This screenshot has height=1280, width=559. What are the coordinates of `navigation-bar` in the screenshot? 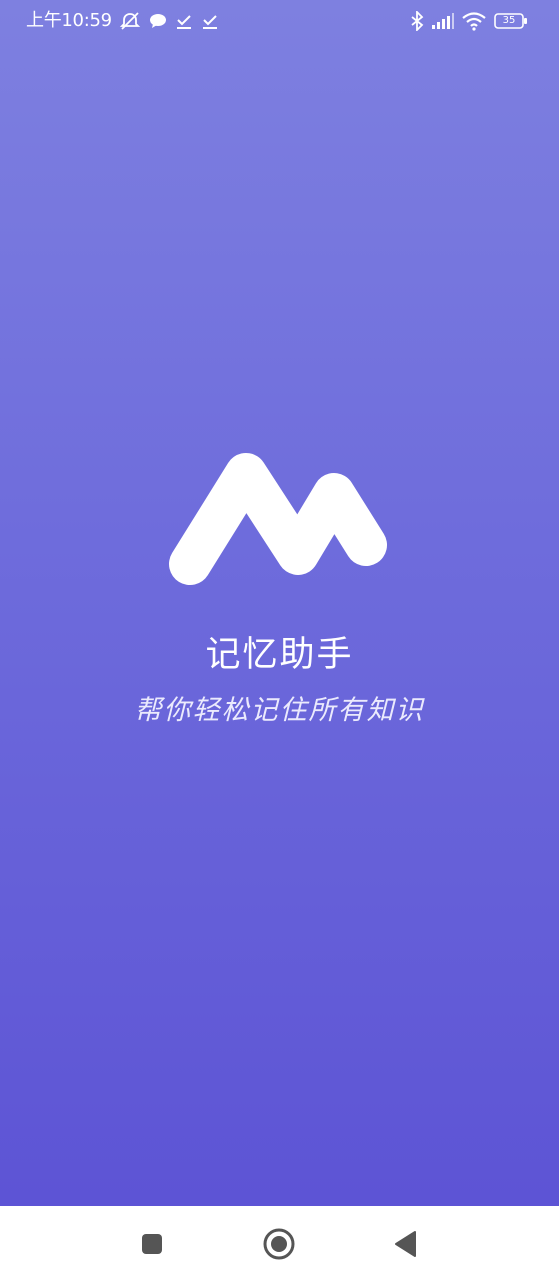 It's located at (279, 1243).